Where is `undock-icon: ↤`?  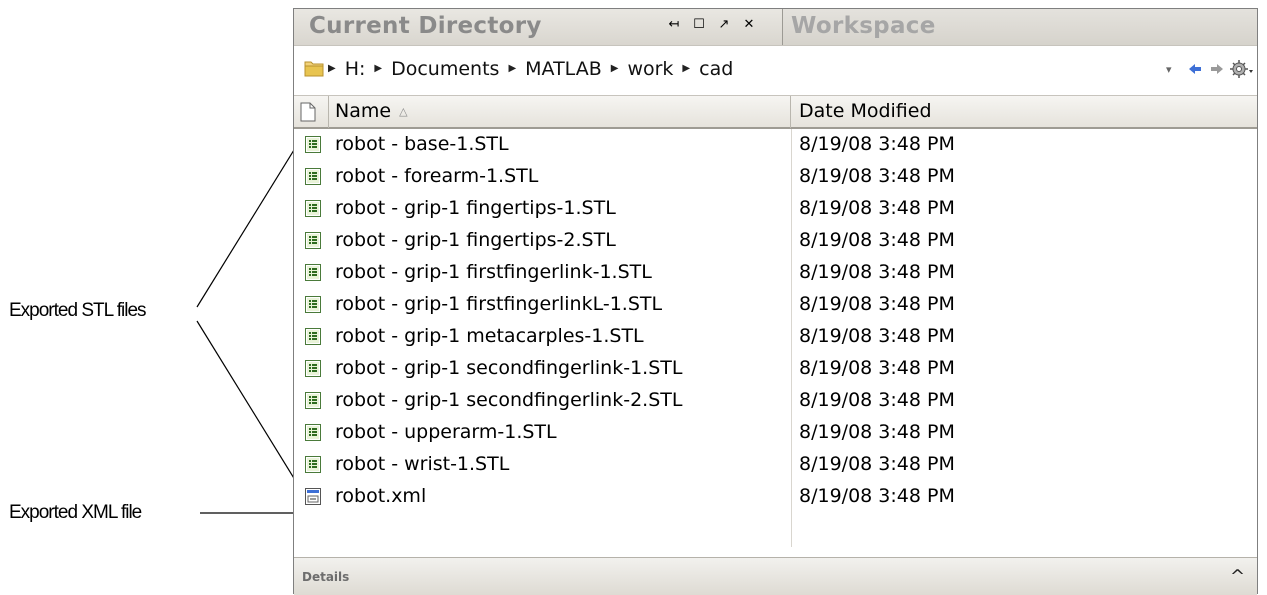
undock-icon: ↤ is located at coordinates (674, 25).